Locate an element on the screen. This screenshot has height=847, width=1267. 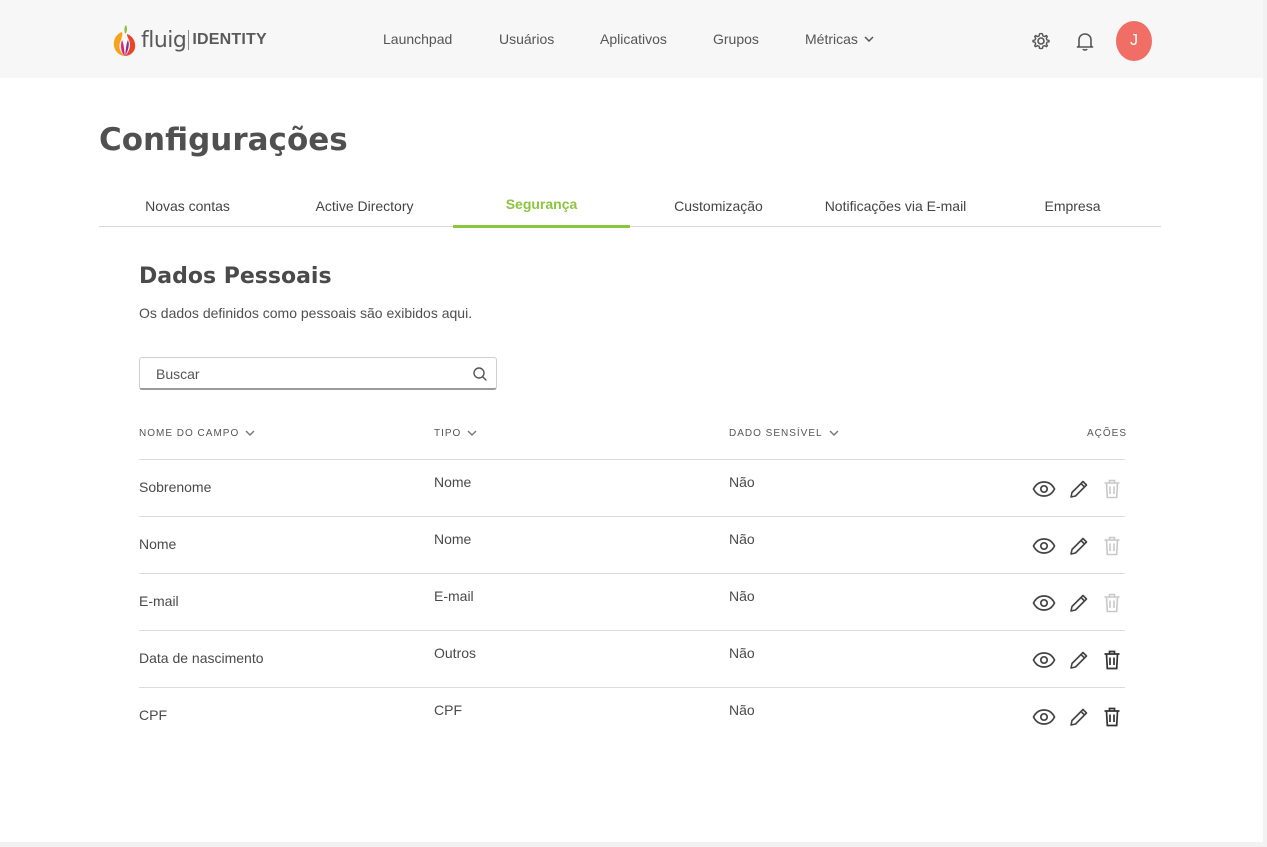
table-row: Nome Nome Não is located at coordinates (632, 544).